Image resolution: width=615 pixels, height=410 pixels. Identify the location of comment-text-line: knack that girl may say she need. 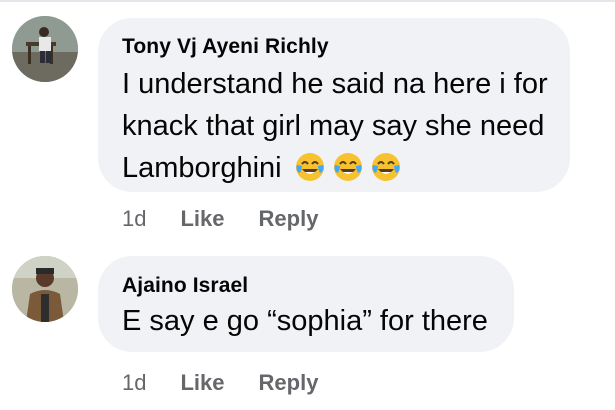
(333, 126).